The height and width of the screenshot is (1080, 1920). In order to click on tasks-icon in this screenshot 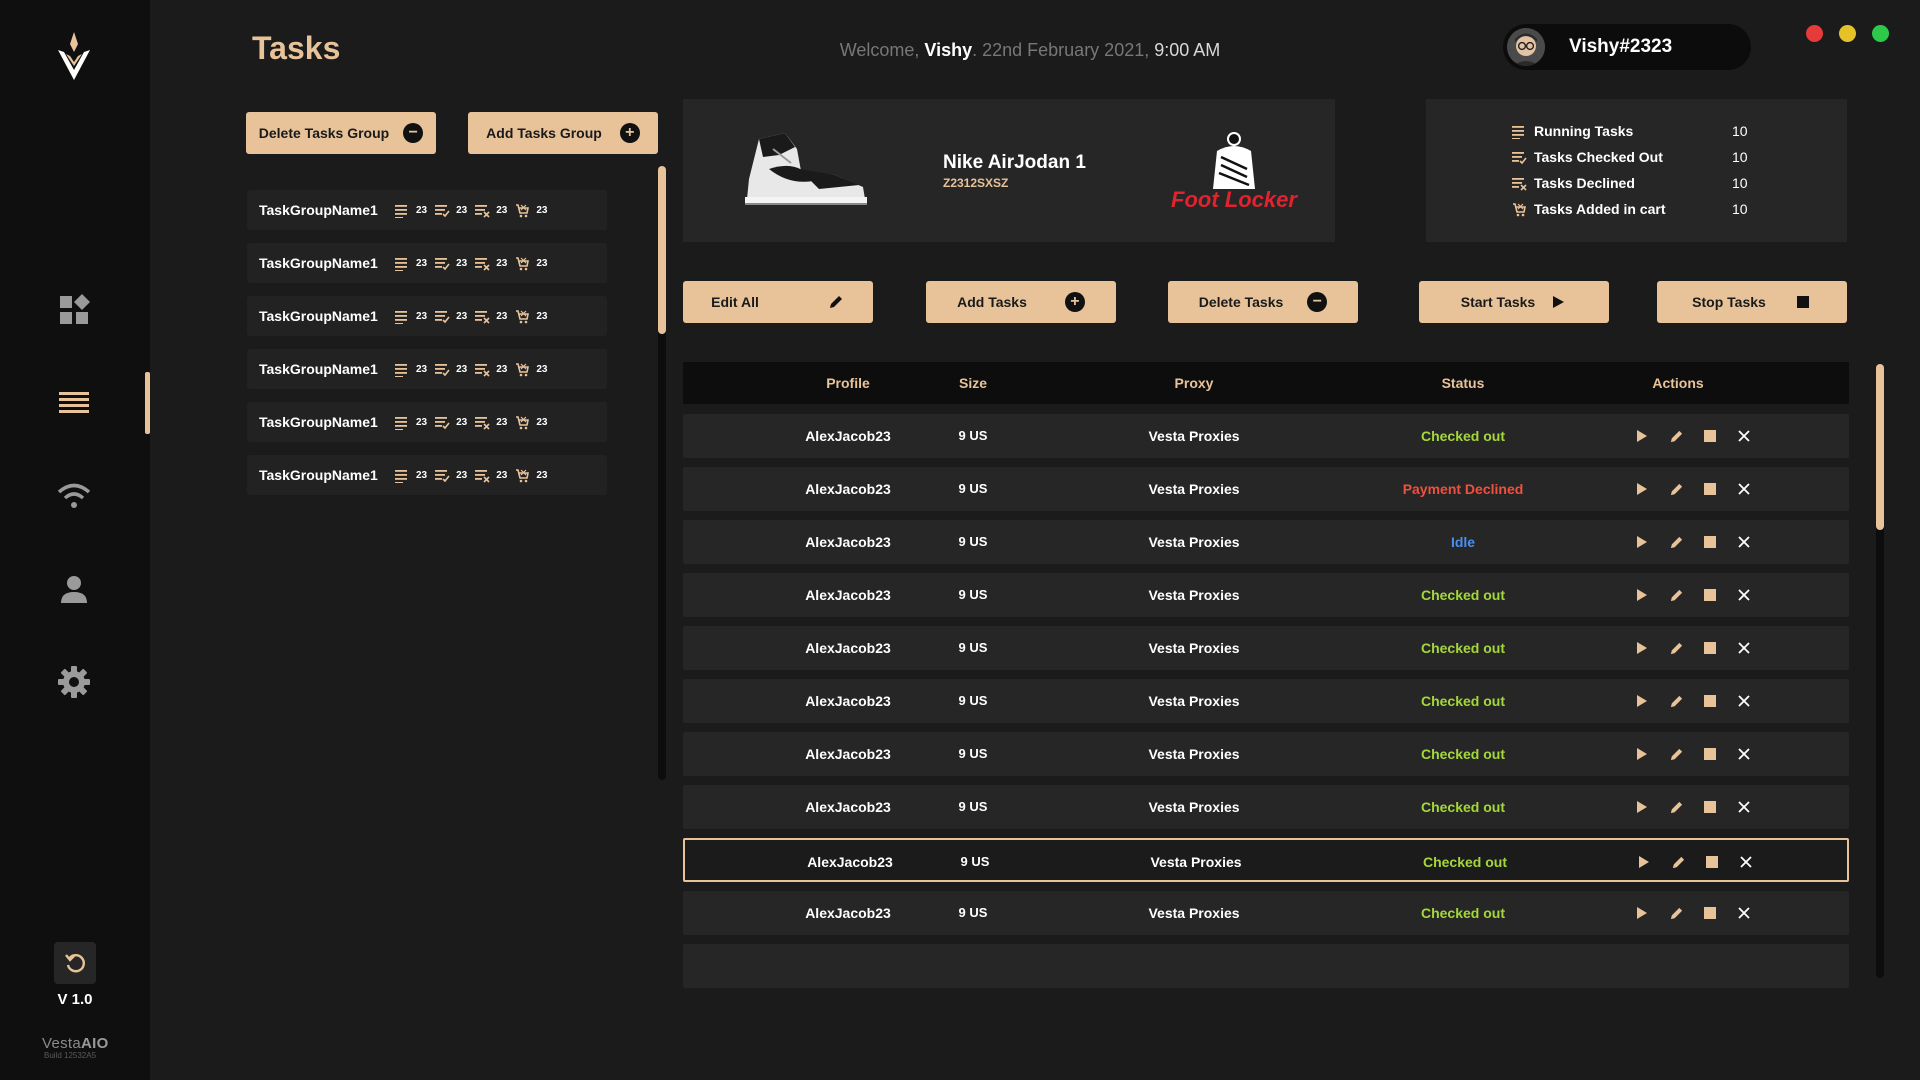, I will do `click(74, 403)`.